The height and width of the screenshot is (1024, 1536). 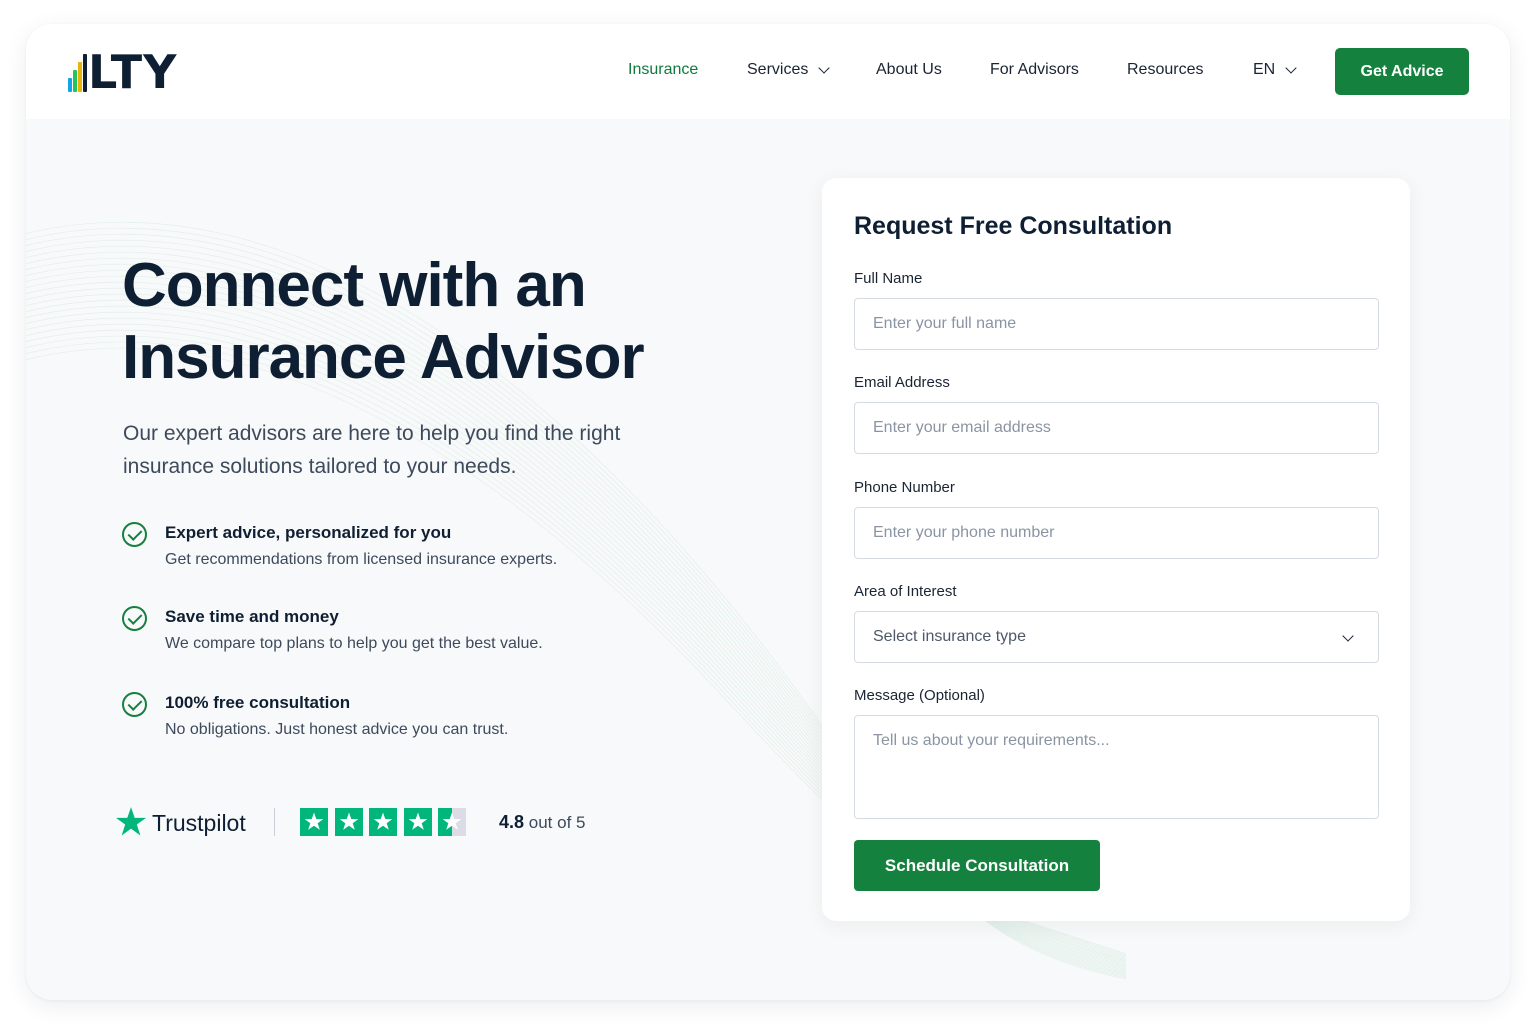 I want to click on message-textarea, so click(x=1116, y=767).